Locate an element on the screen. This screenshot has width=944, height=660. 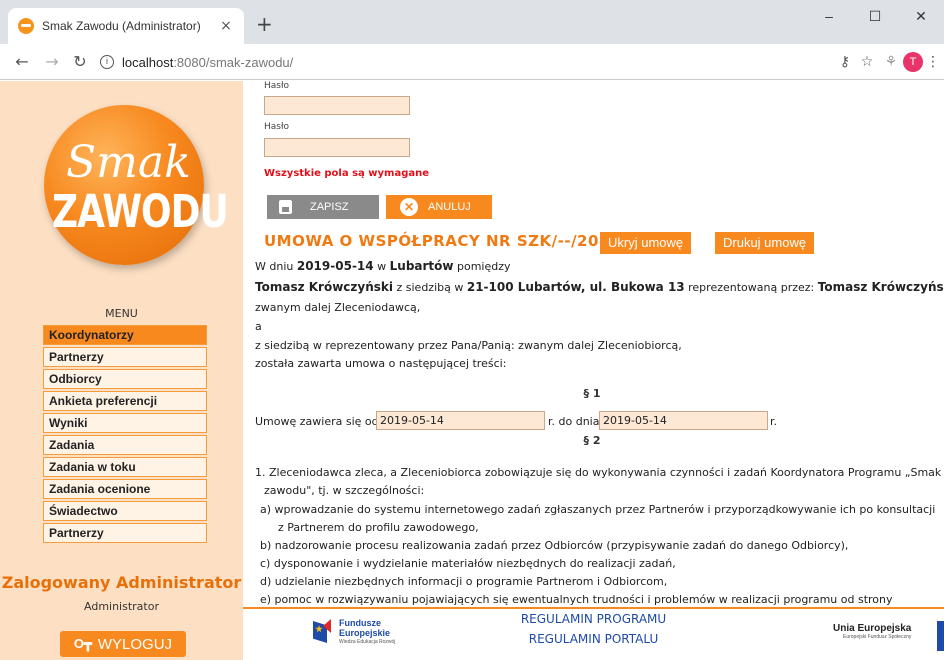
site-favicon-icon is located at coordinates (26, 26).